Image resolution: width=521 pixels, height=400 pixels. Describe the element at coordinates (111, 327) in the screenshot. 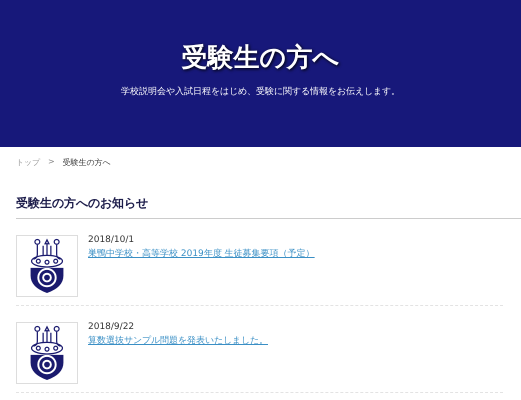

I see `news-date: 2018/9/22` at that location.